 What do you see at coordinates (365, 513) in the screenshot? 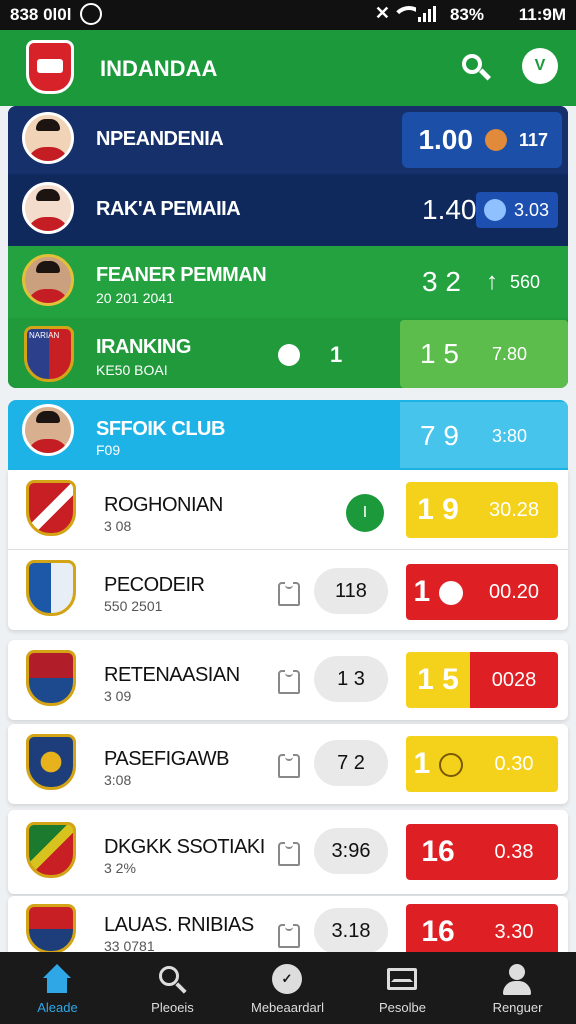
I see `status-badge: I` at bounding box center [365, 513].